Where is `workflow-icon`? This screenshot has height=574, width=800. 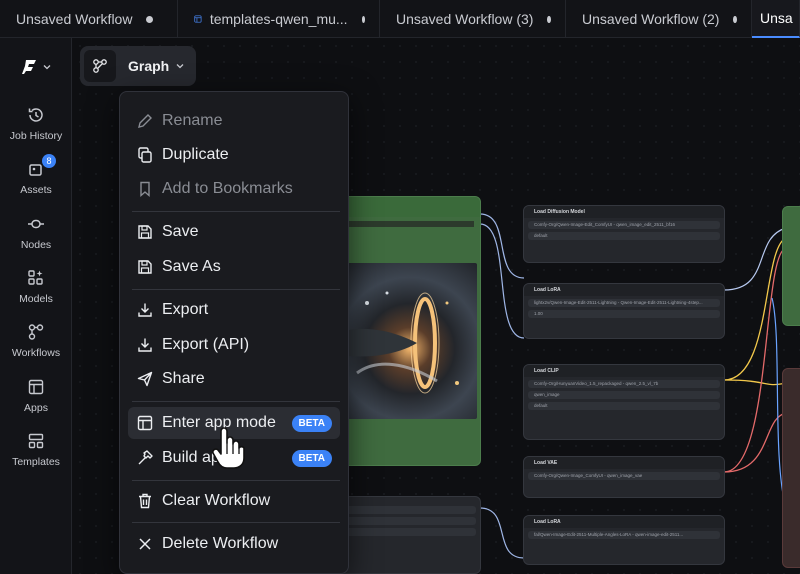 workflow-icon is located at coordinates (198, 19).